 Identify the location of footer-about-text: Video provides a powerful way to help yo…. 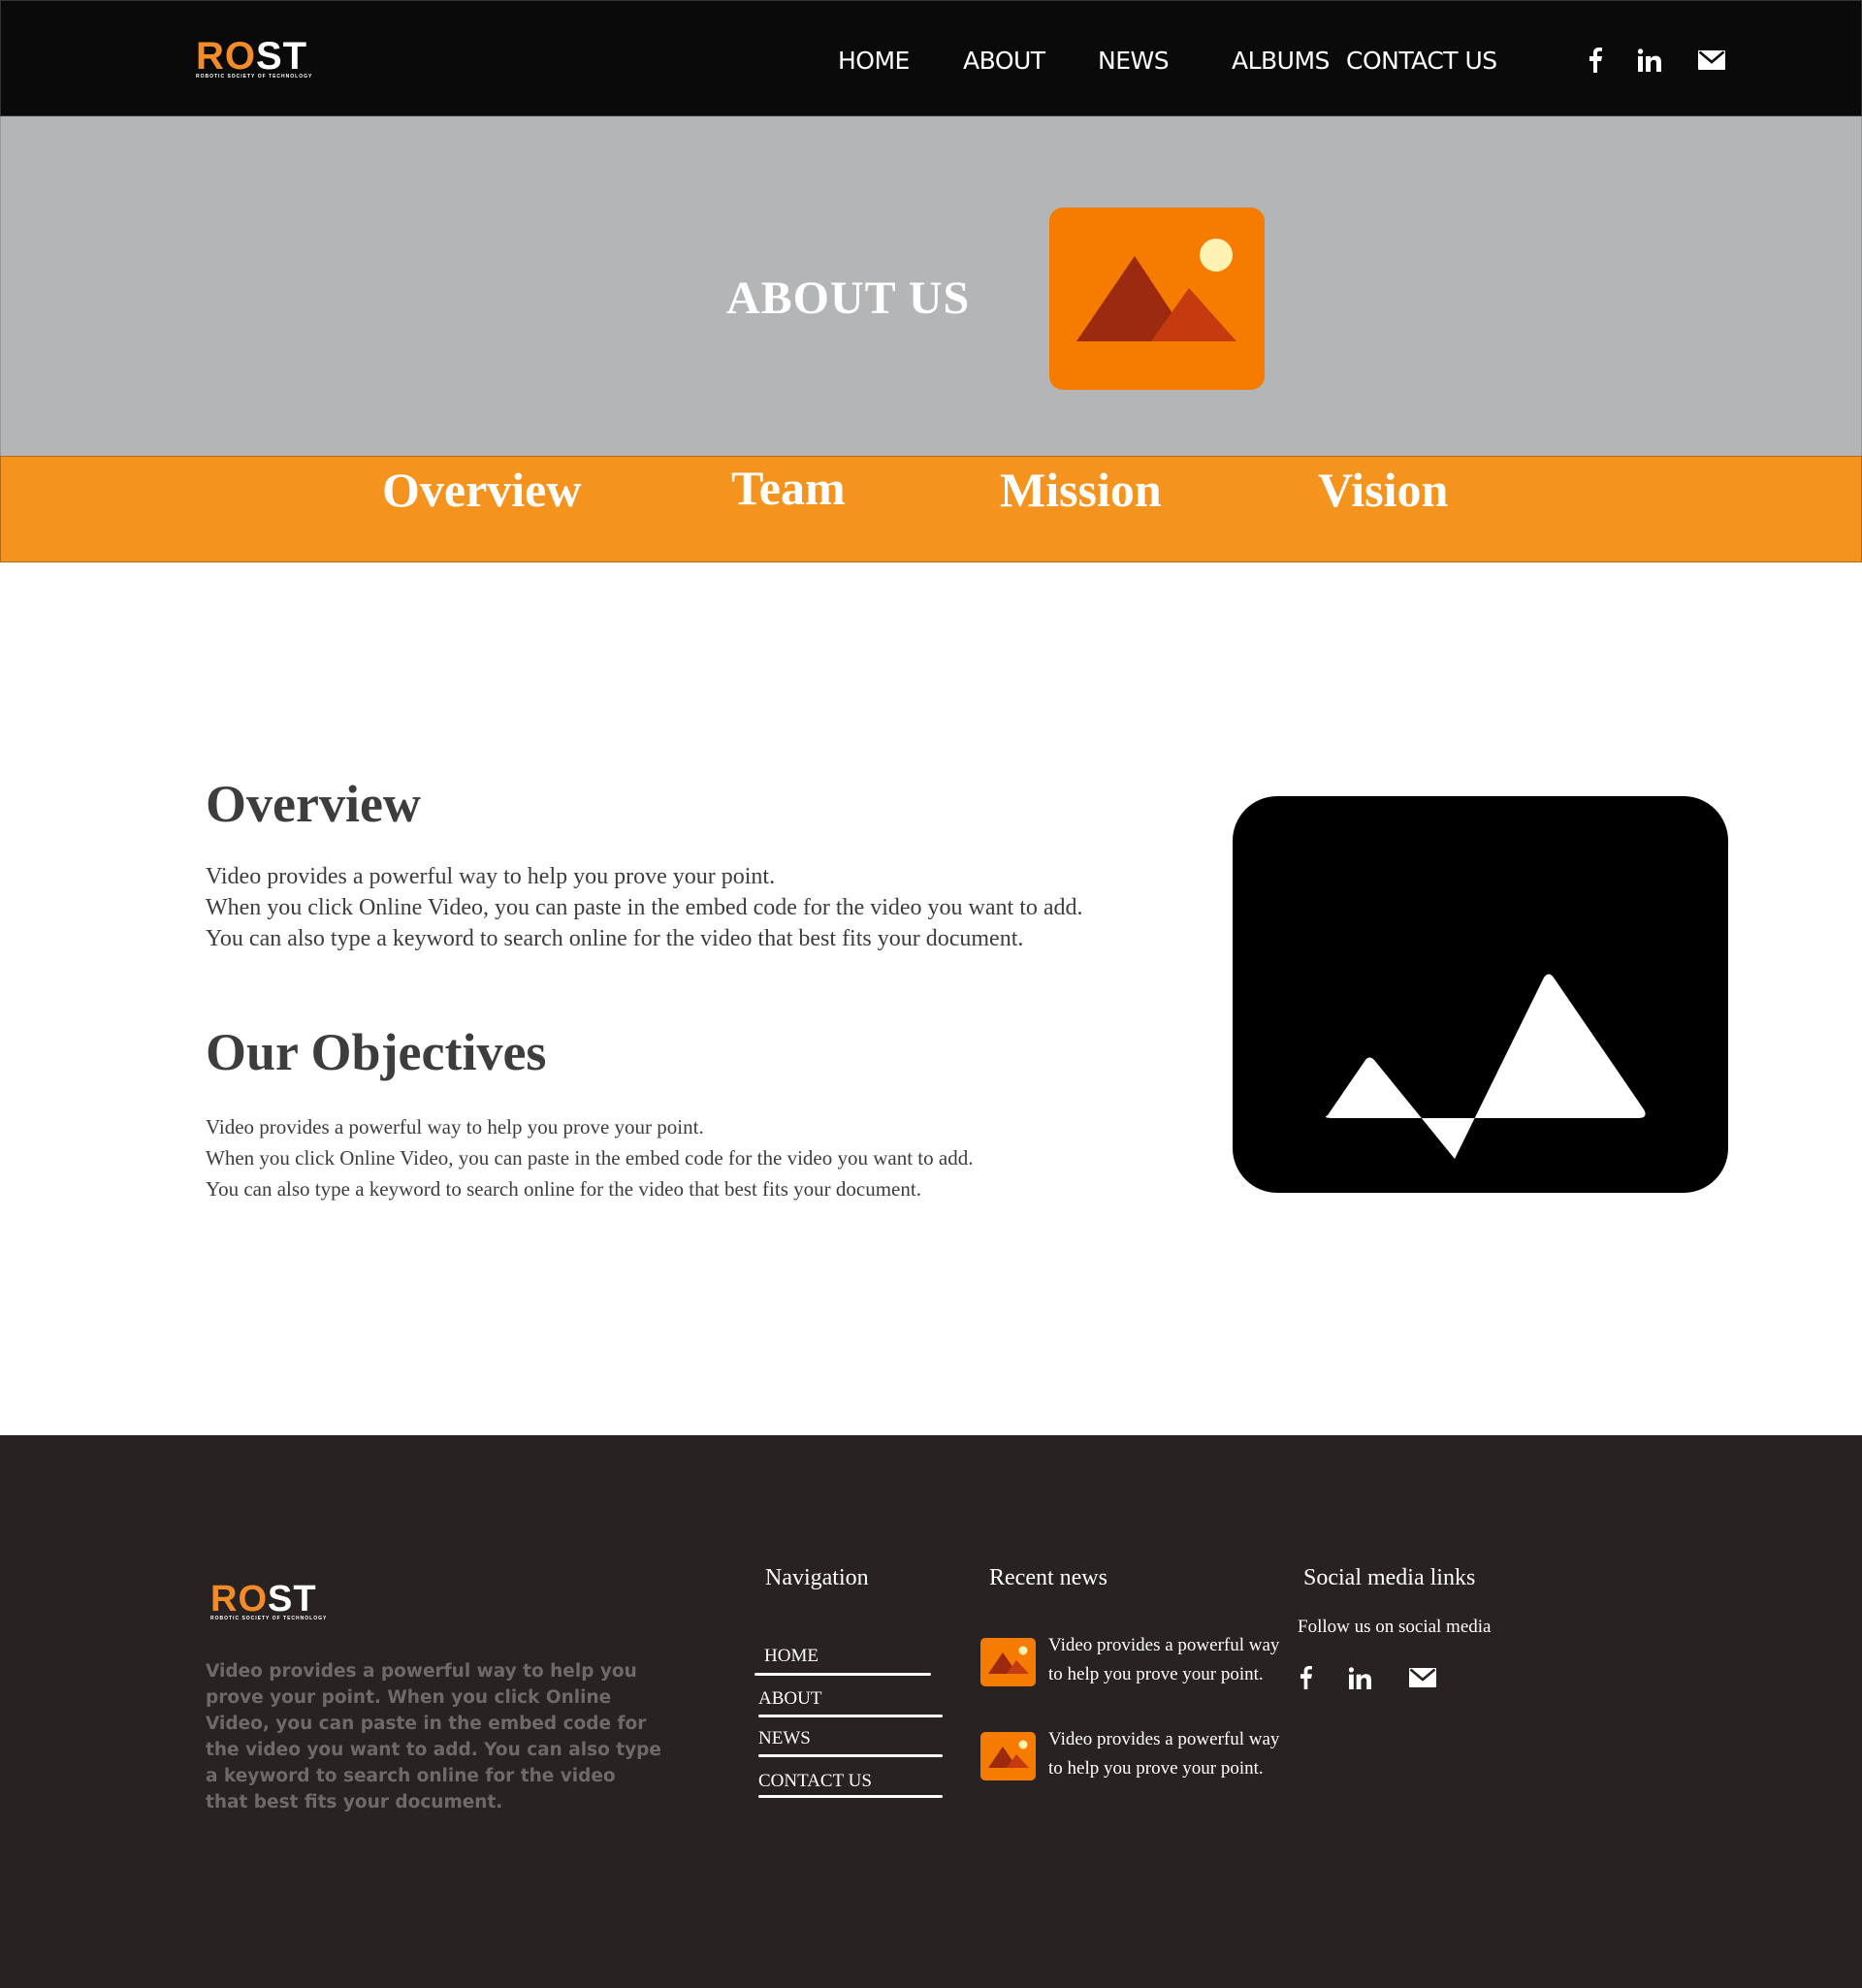
(434, 1736).